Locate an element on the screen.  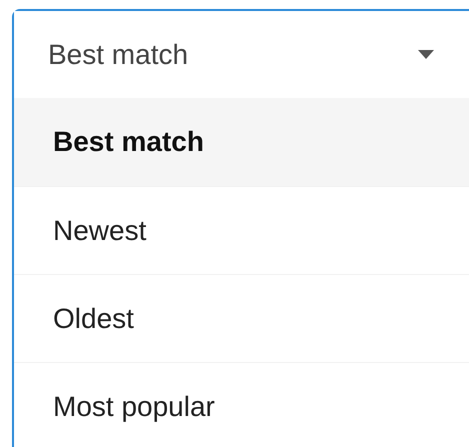
caret-icon is located at coordinates (426, 54).